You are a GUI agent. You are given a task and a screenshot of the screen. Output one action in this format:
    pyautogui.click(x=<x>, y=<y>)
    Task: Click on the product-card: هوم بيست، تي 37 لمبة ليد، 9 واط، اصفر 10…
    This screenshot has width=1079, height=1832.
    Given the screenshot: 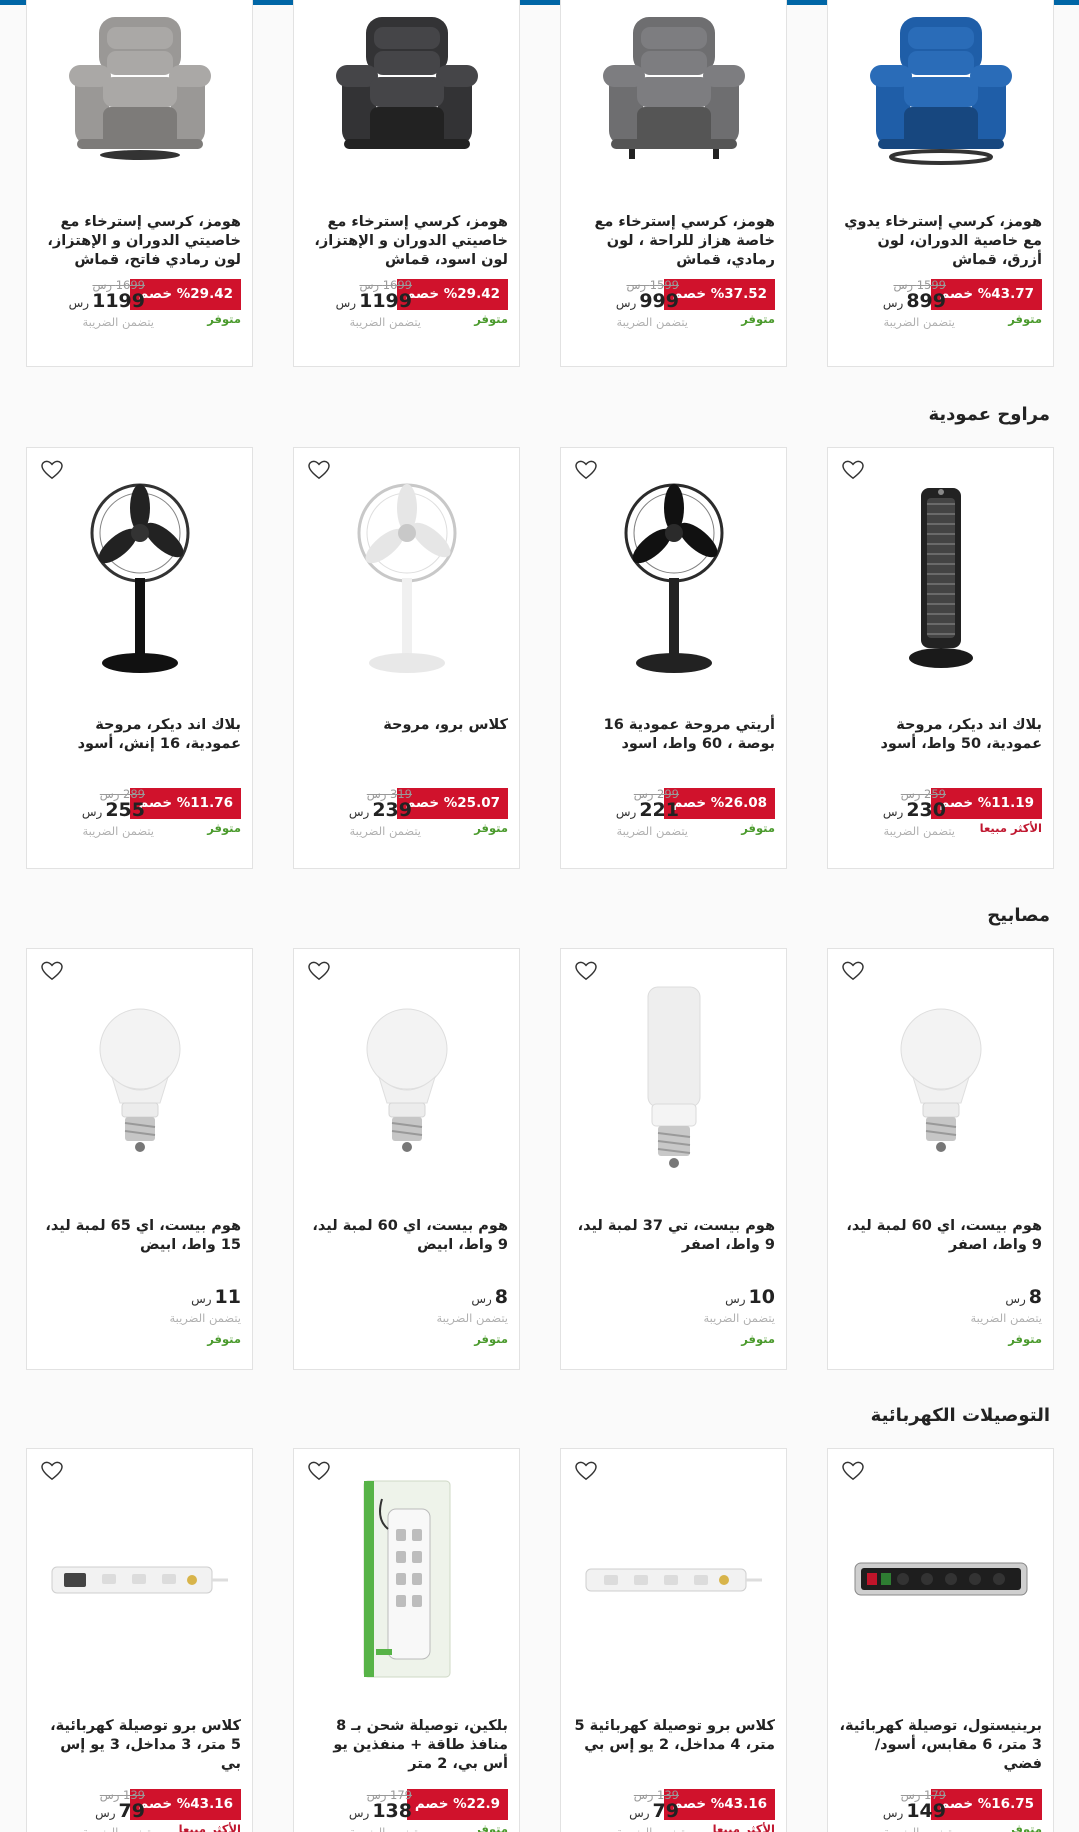 What is the action you would take?
    pyautogui.click(x=673, y=1159)
    